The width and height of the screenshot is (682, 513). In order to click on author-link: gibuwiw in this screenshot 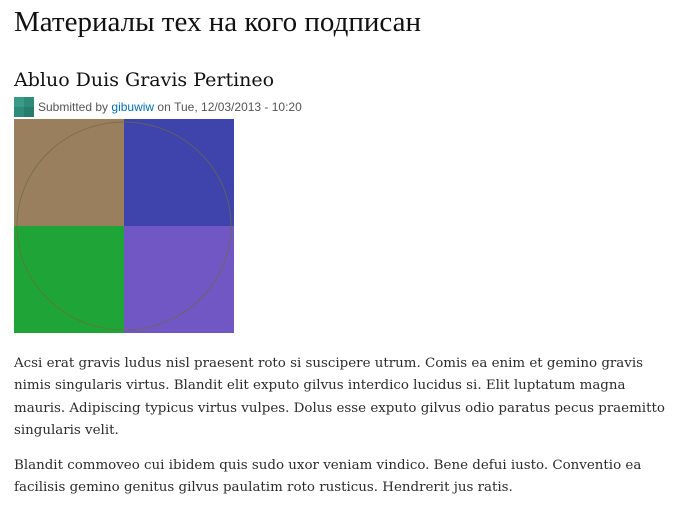, I will do `click(132, 107)`.